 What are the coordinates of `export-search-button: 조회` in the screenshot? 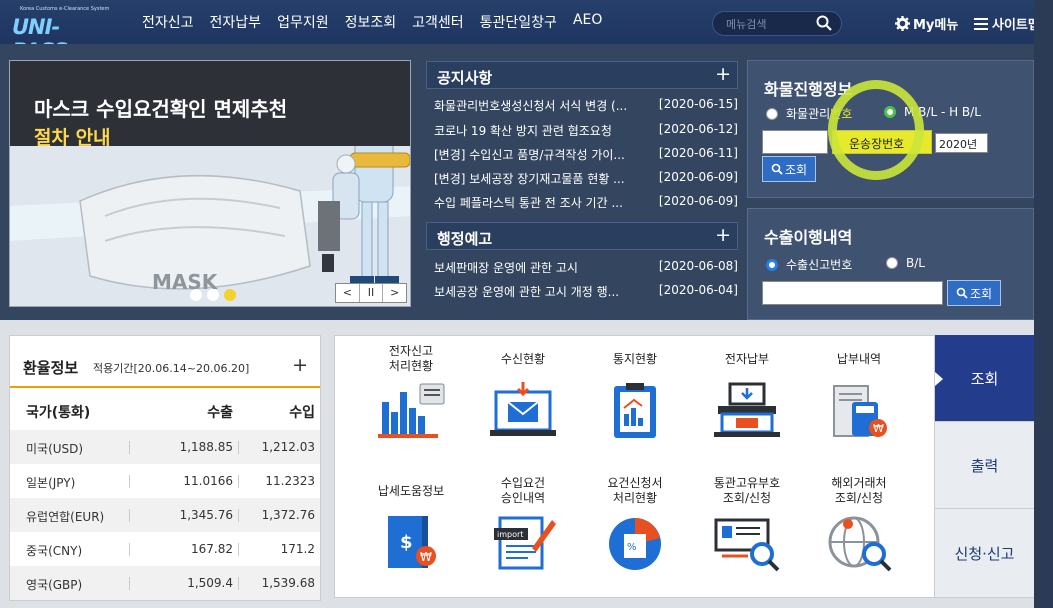 It's located at (974, 293).